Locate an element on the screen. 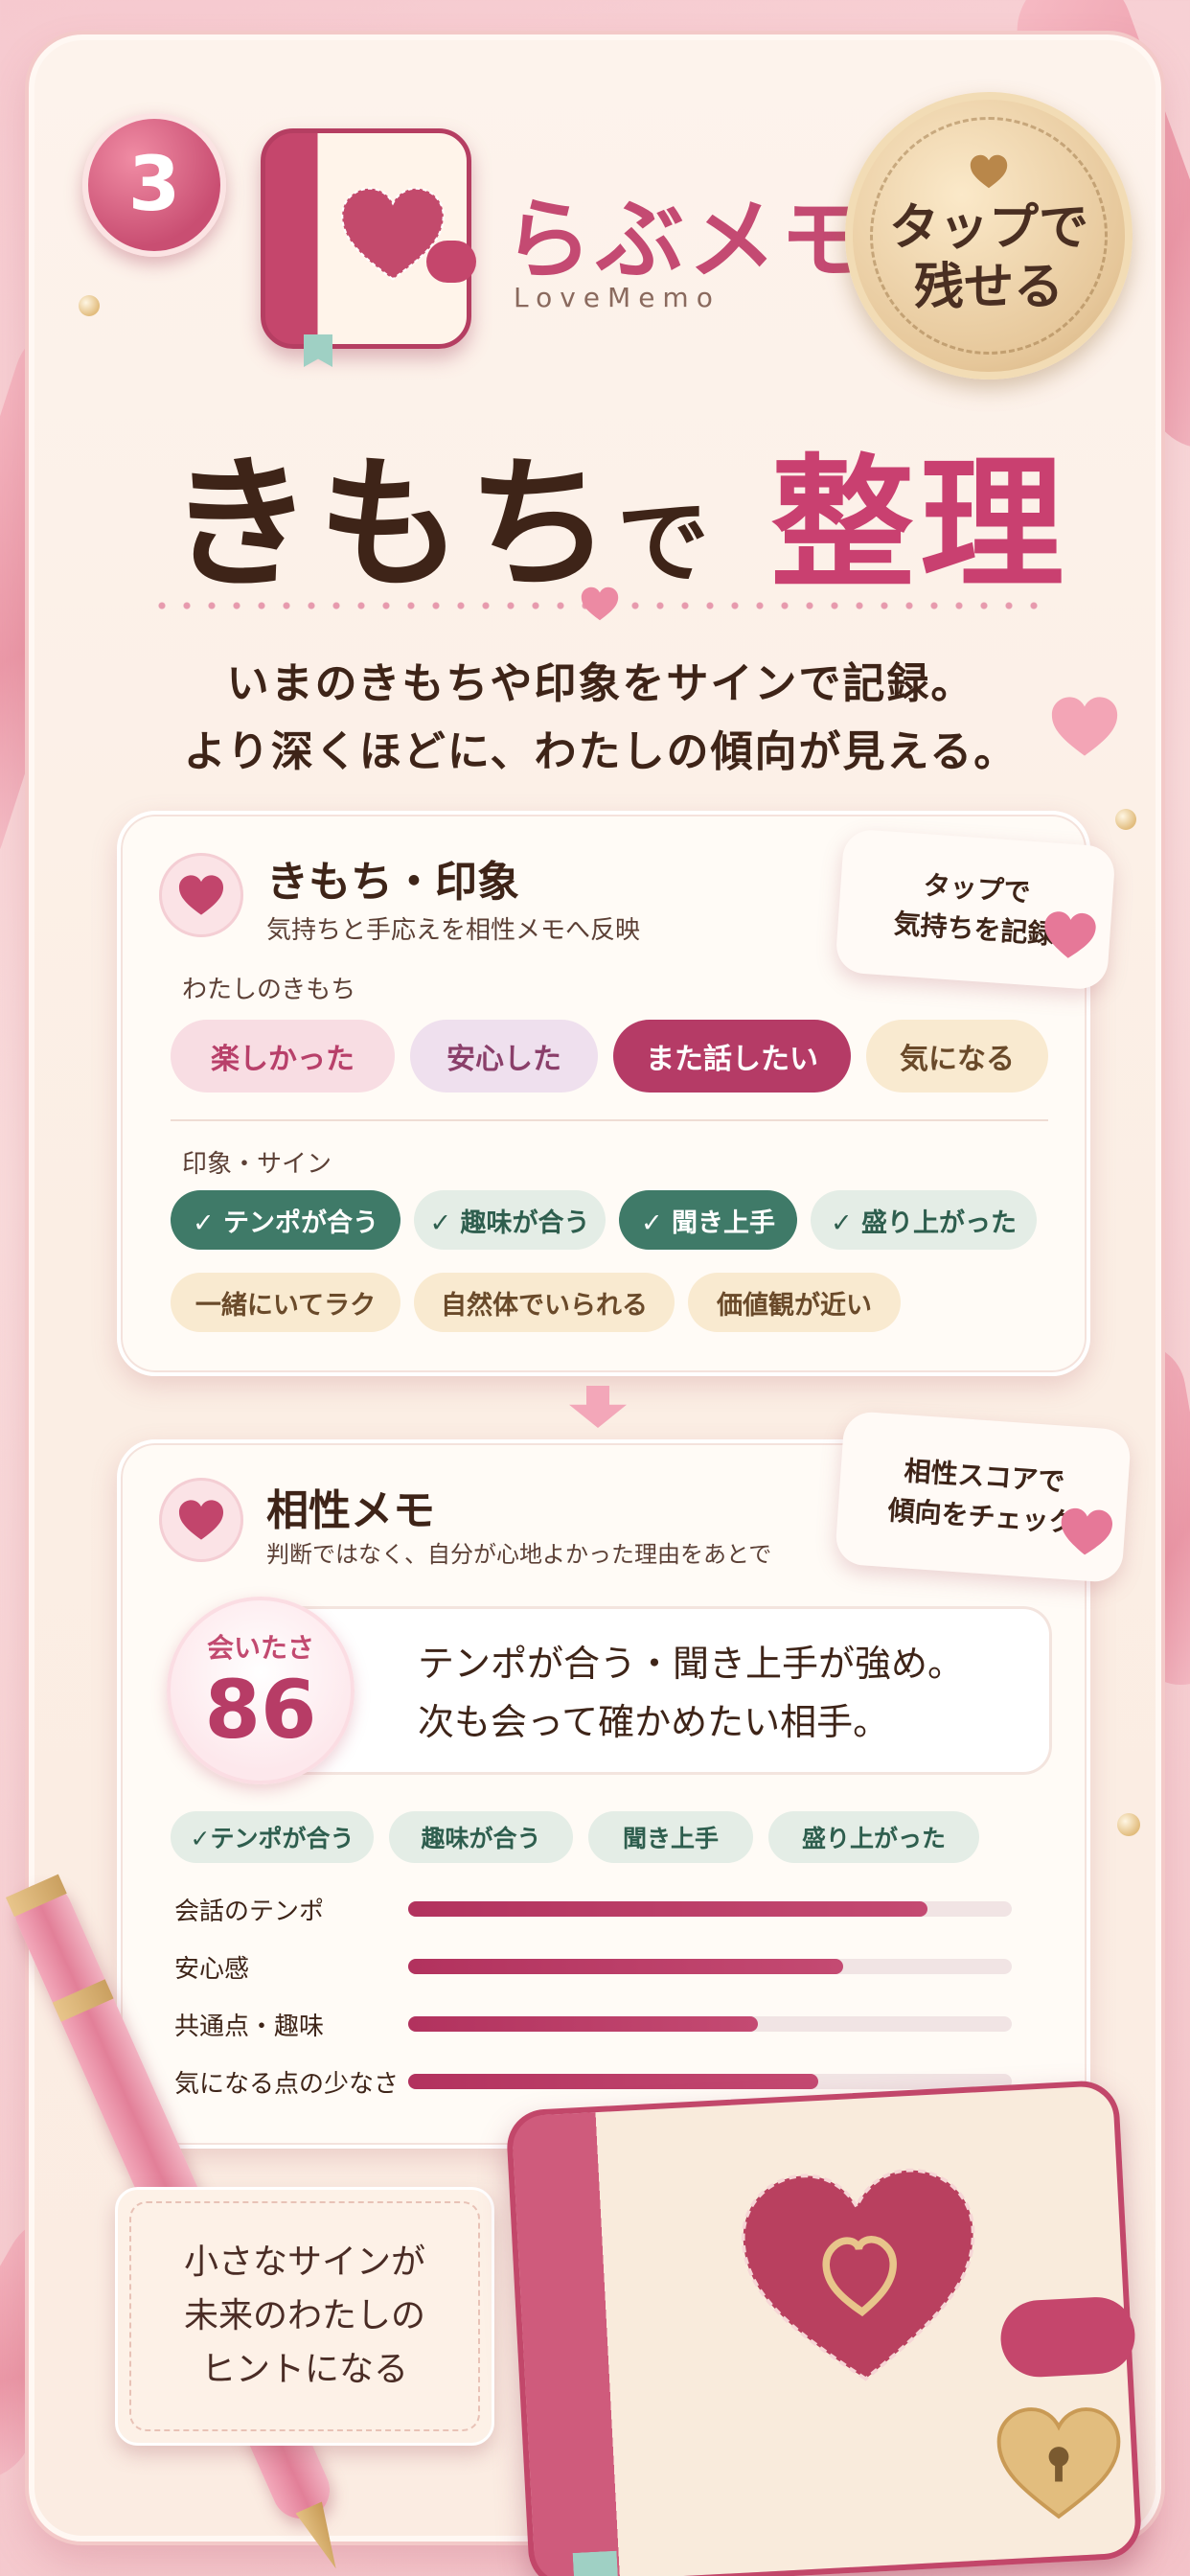 This screenshot has width=1190, height=2576. score-value: 86 is located at coordinates (261, 1709).